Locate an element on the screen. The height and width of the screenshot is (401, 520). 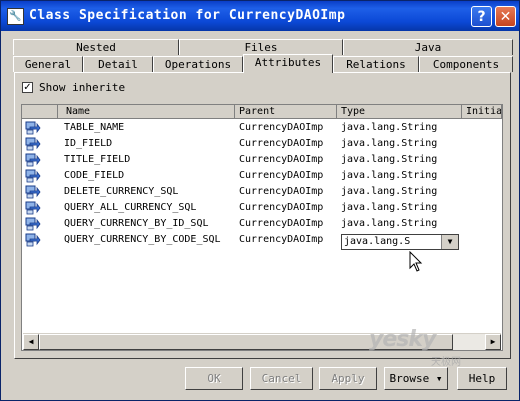
apply-button: Apply is located at coordinates (348, 378).